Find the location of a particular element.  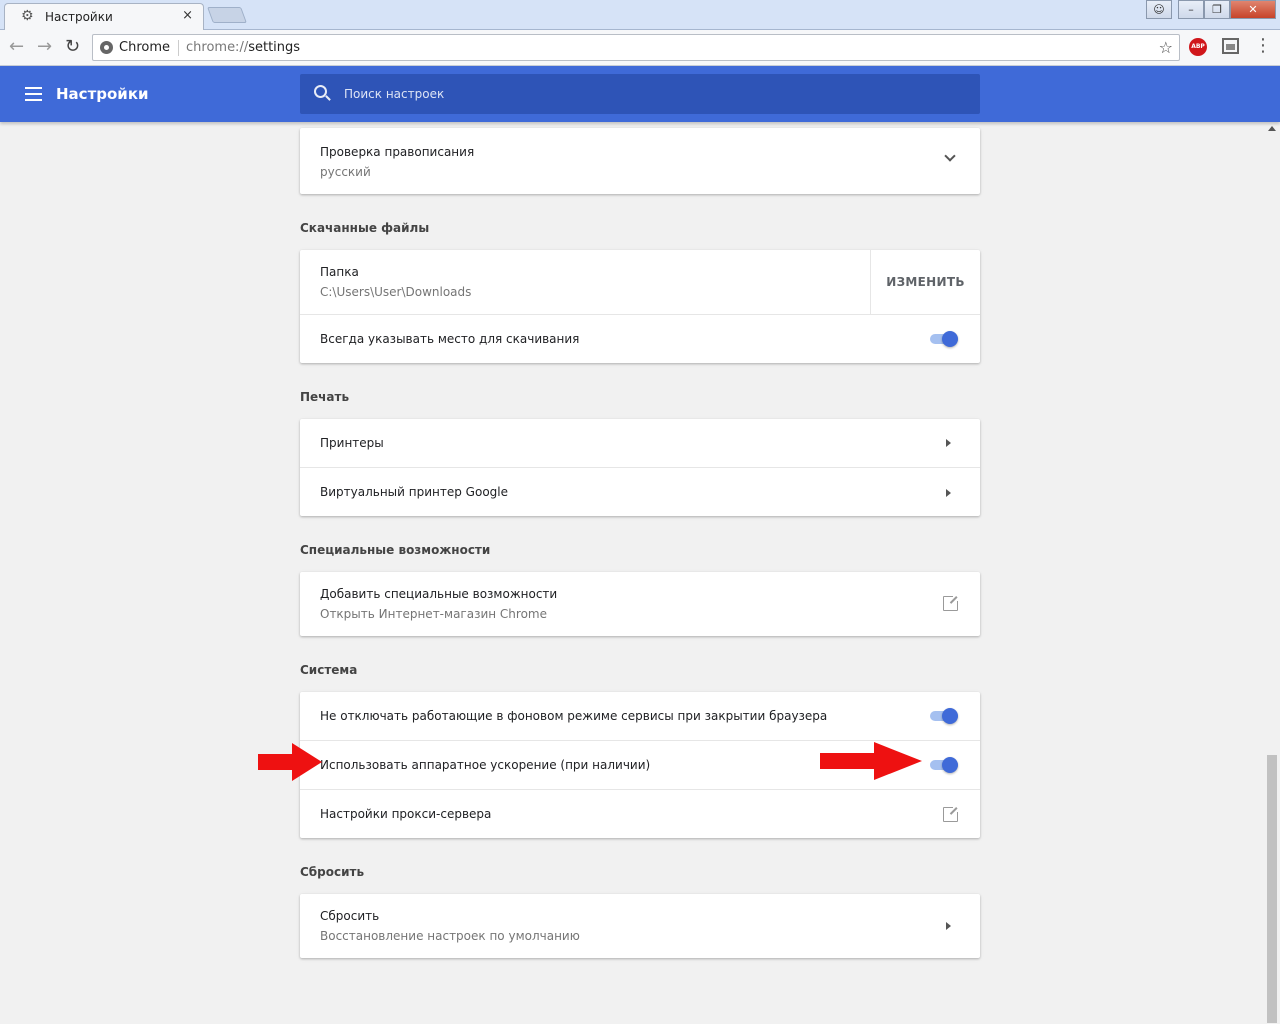

scroll-up-arrow-icon is located at coordinates (1272, 128).